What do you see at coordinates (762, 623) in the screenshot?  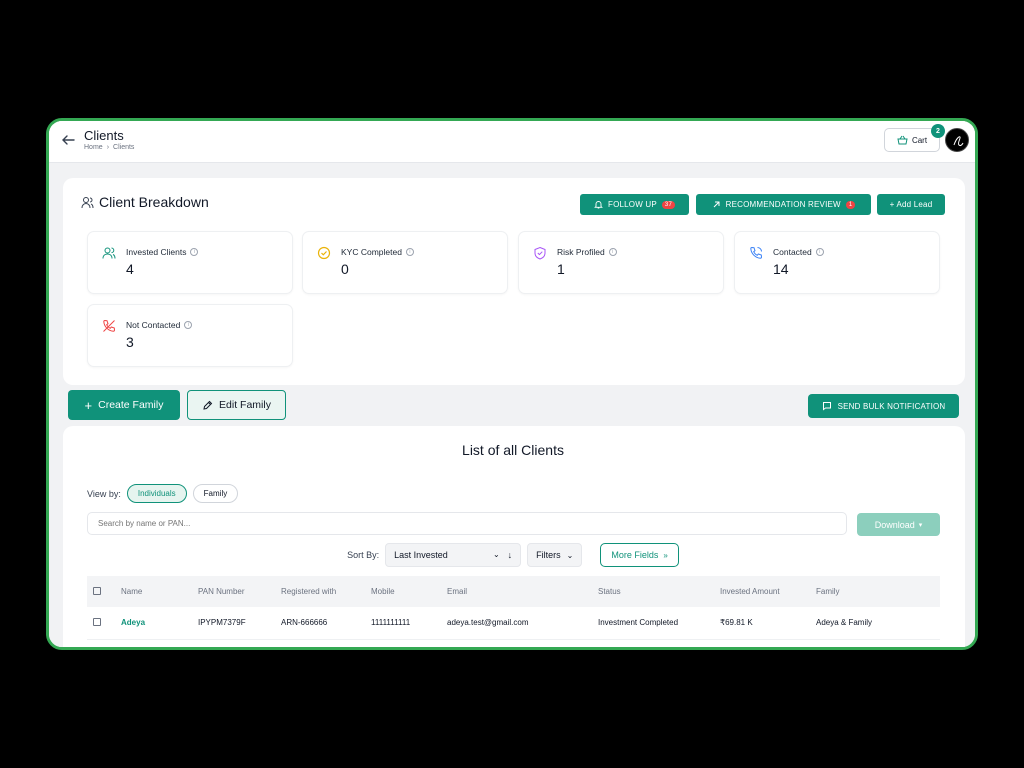 I see `amount-cell: ₹69.81 K` at bounding box center [762, 623].